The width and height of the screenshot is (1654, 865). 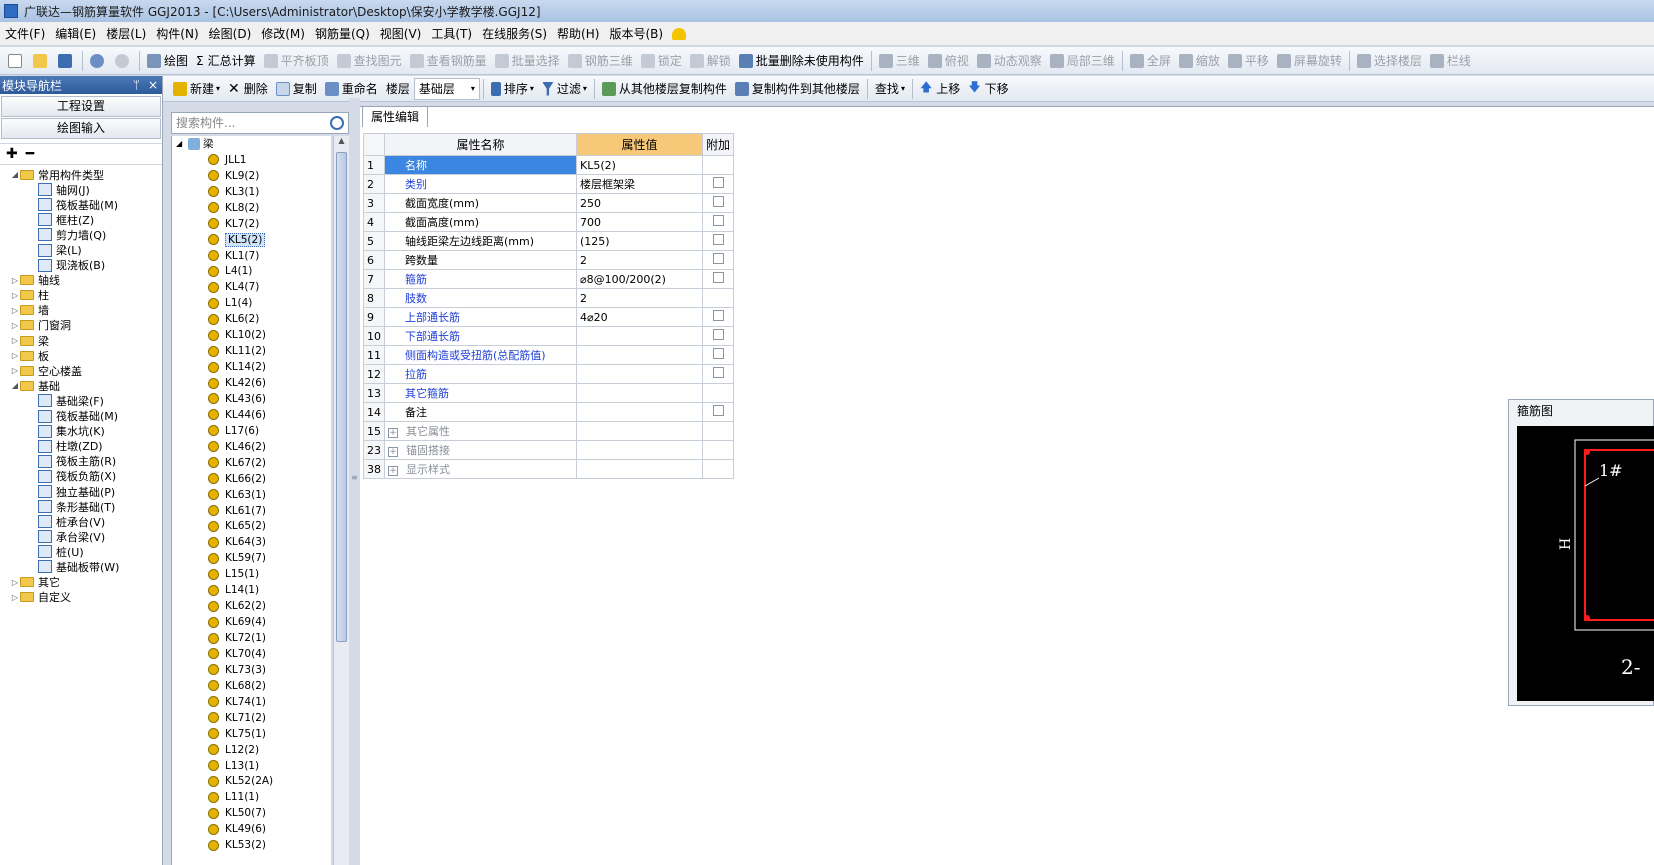 I want to click on property-value: 4⌀20, so click(x=639, y=317).